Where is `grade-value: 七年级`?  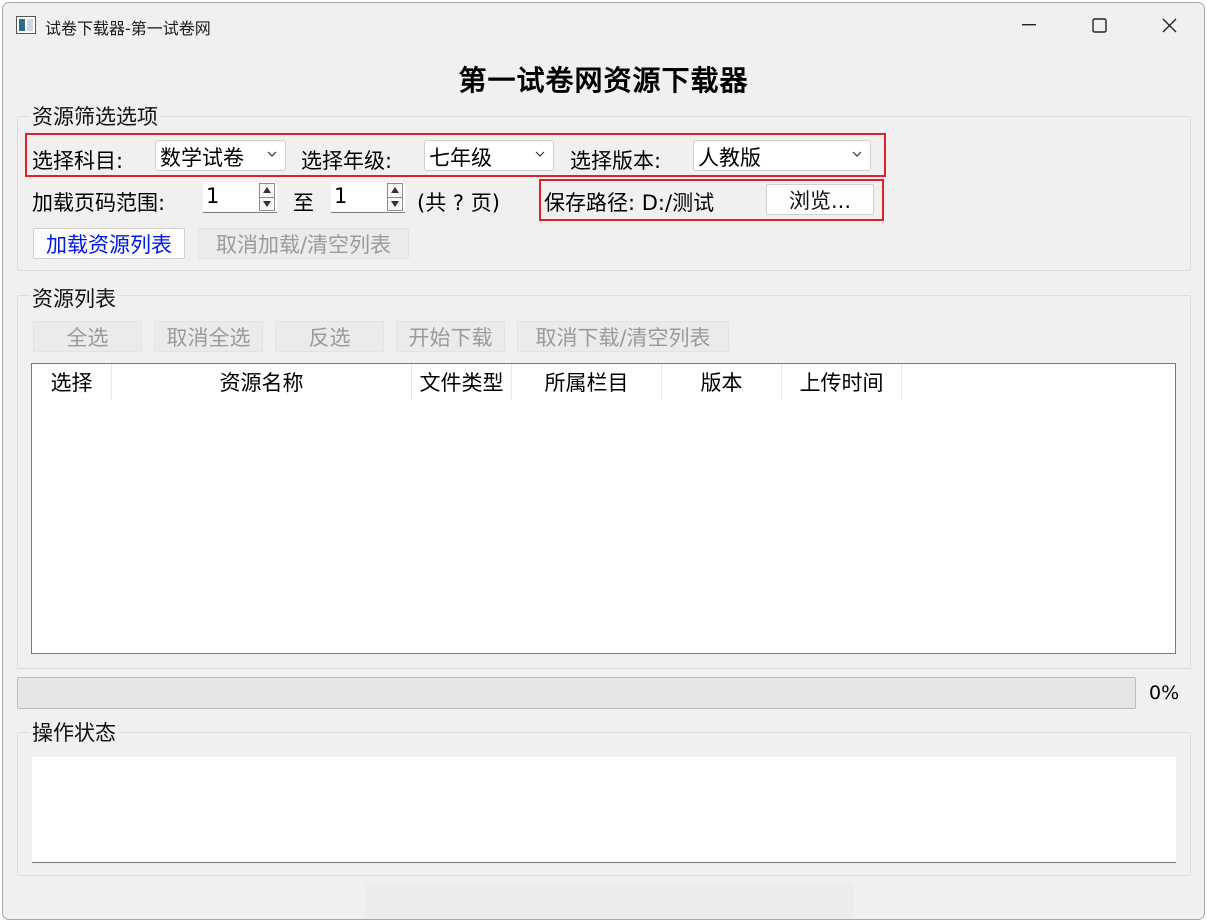
grade-value: 七年级 is located at coordinates (460, 158).